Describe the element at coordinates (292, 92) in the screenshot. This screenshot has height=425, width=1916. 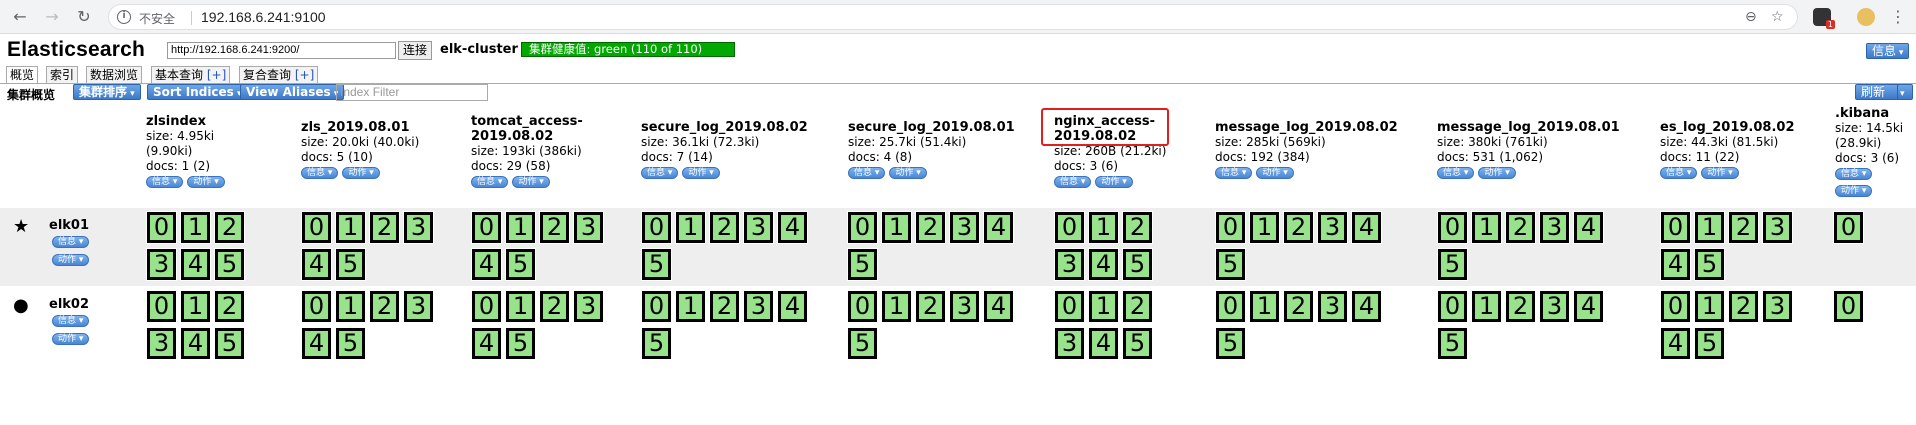
I see `view-aliases-button: View Aliases` at that location.